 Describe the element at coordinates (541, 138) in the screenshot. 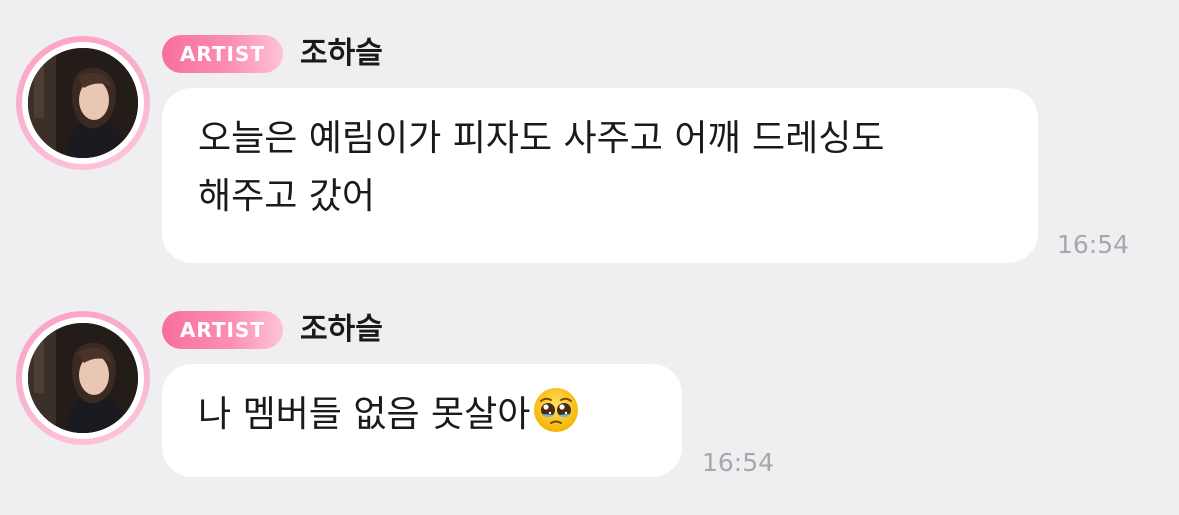

I see `message-line: 오늘은 예림이가 피자도 사주고 어깨 드레싱도` at that location.